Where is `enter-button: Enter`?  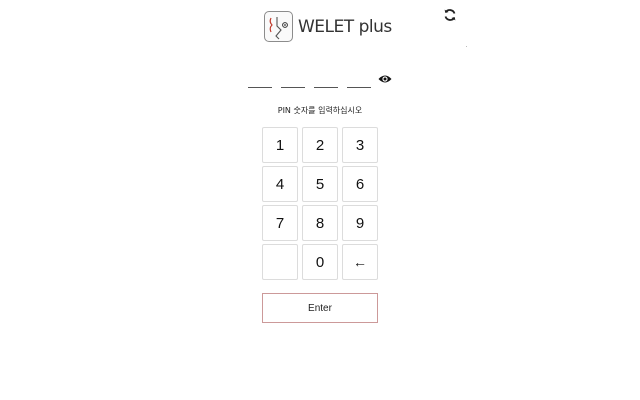 enter-button: Enter is located at coordinates (320, 308).